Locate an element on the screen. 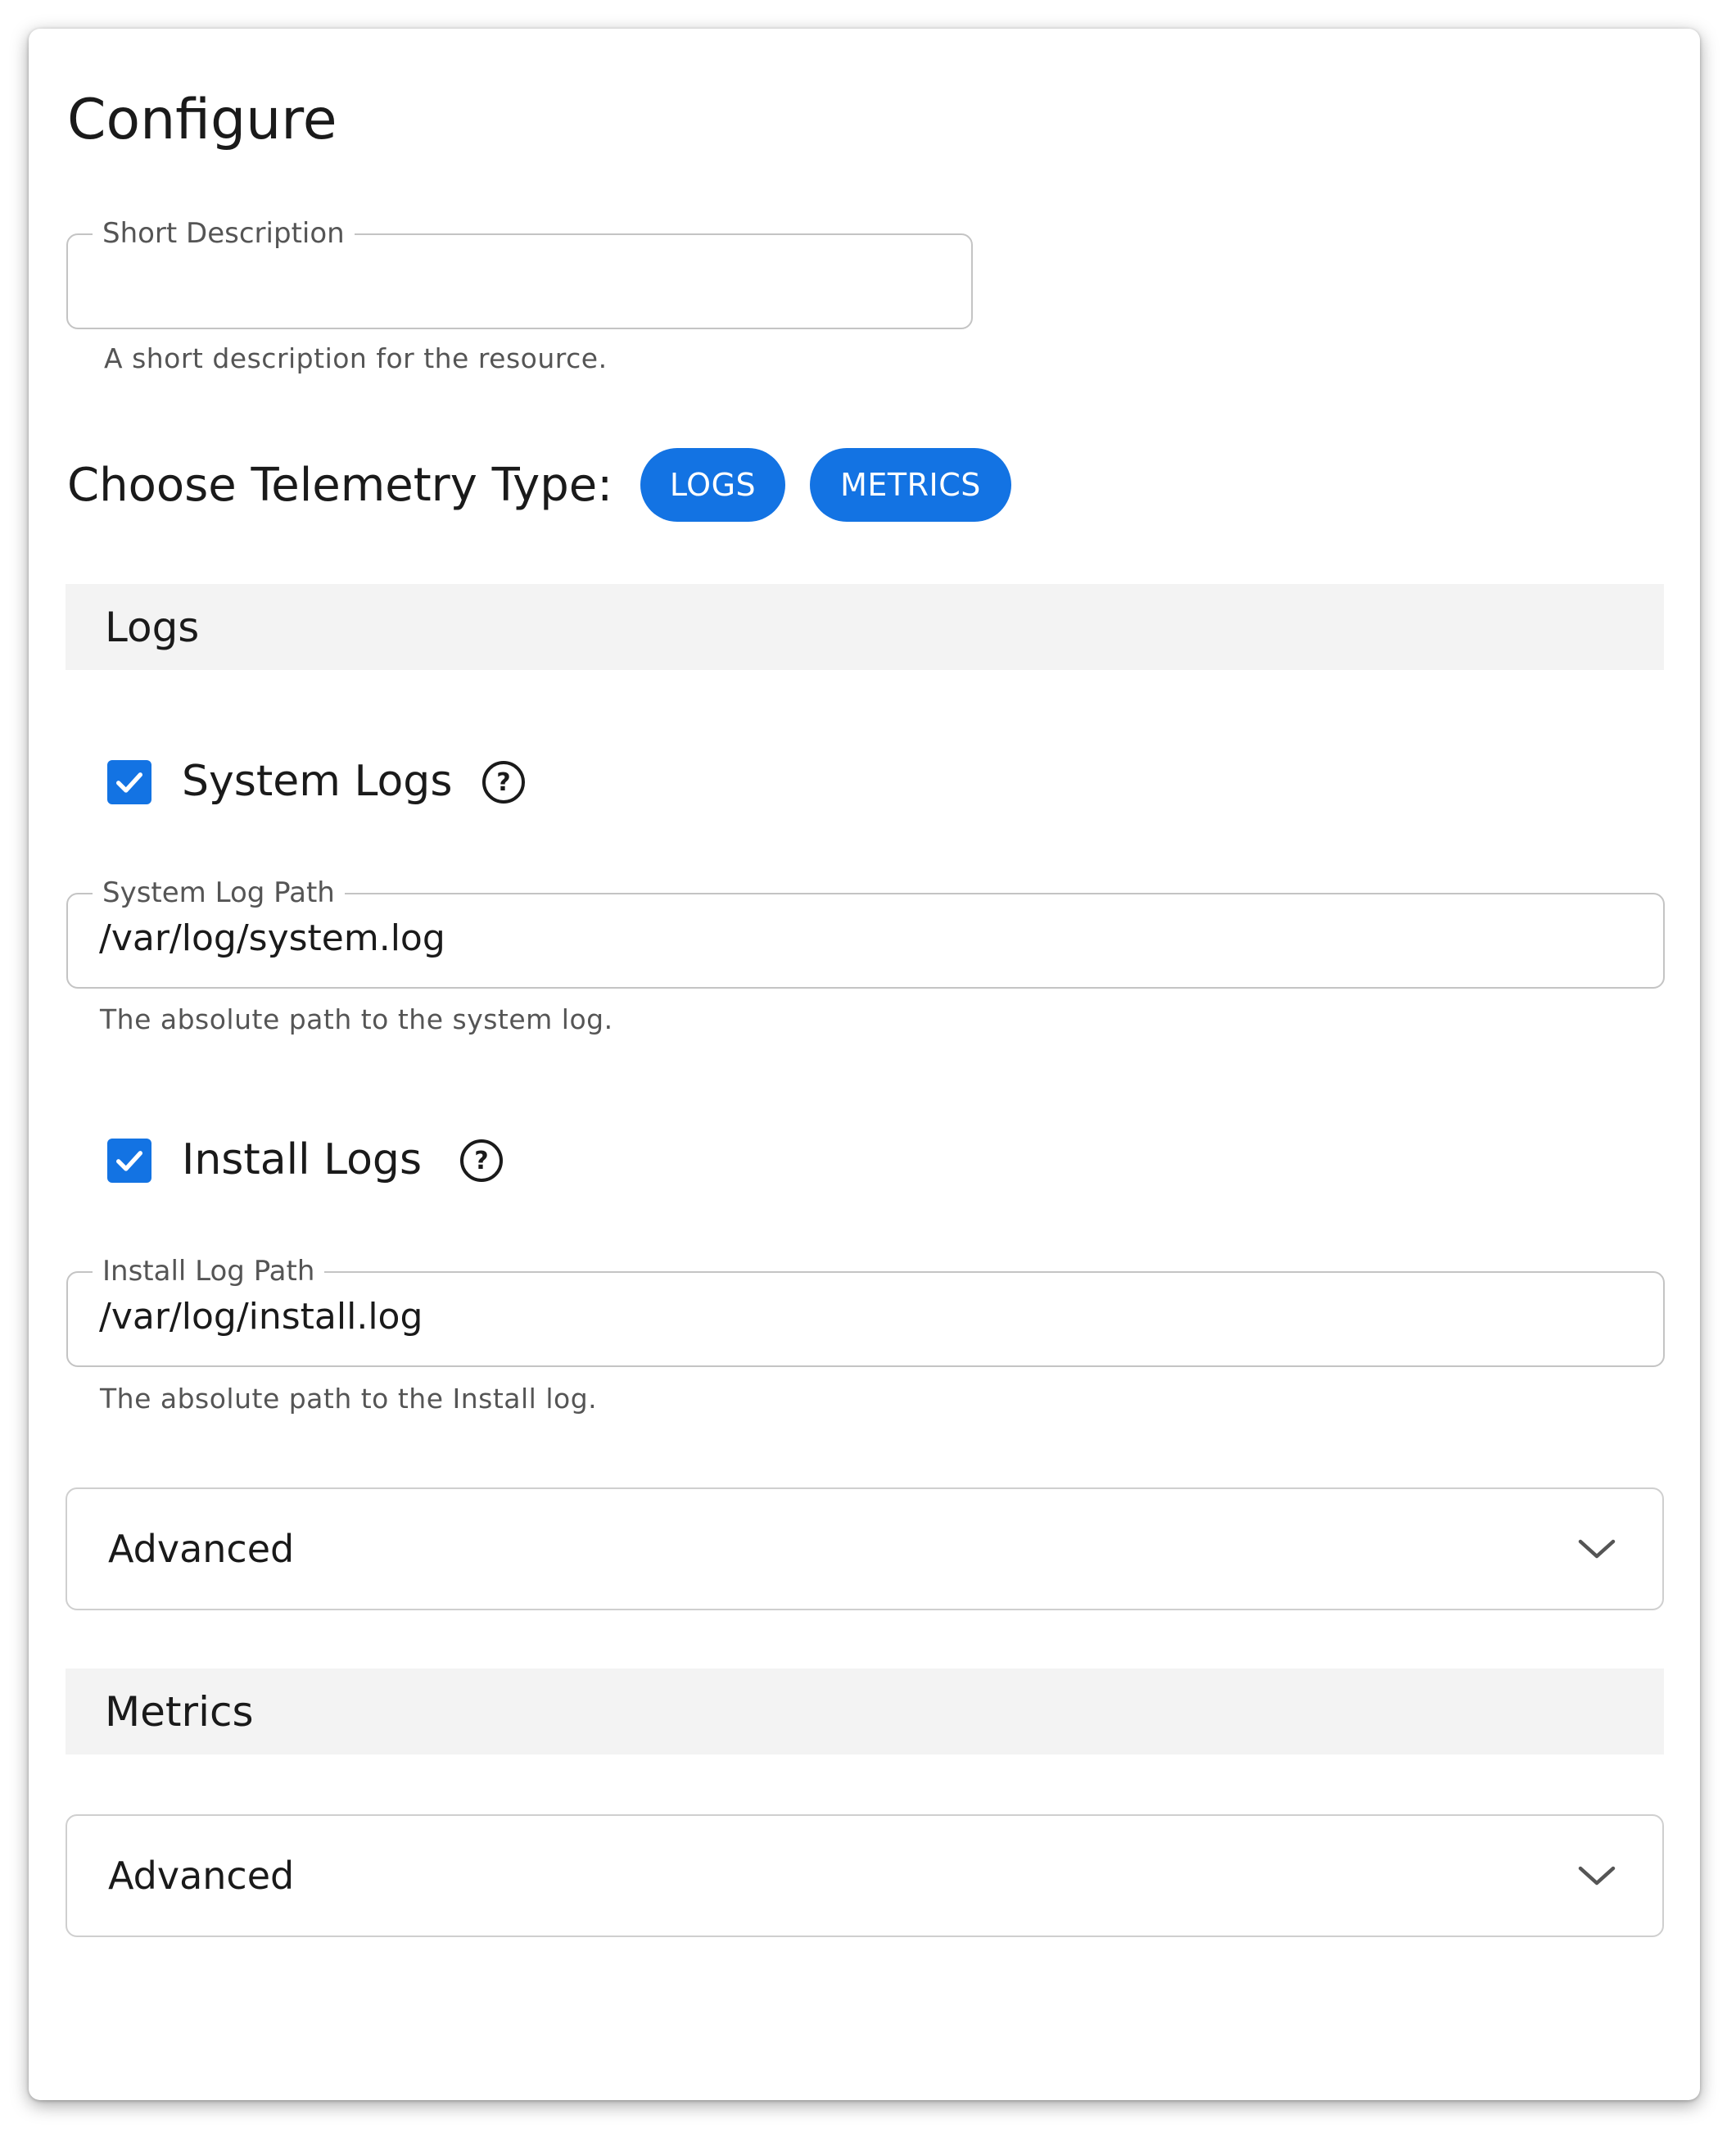 This screenshot has width=1736, height=2137. telemetry-type-label: Choose Telemetry Type: is located at coordinates (340, 485).